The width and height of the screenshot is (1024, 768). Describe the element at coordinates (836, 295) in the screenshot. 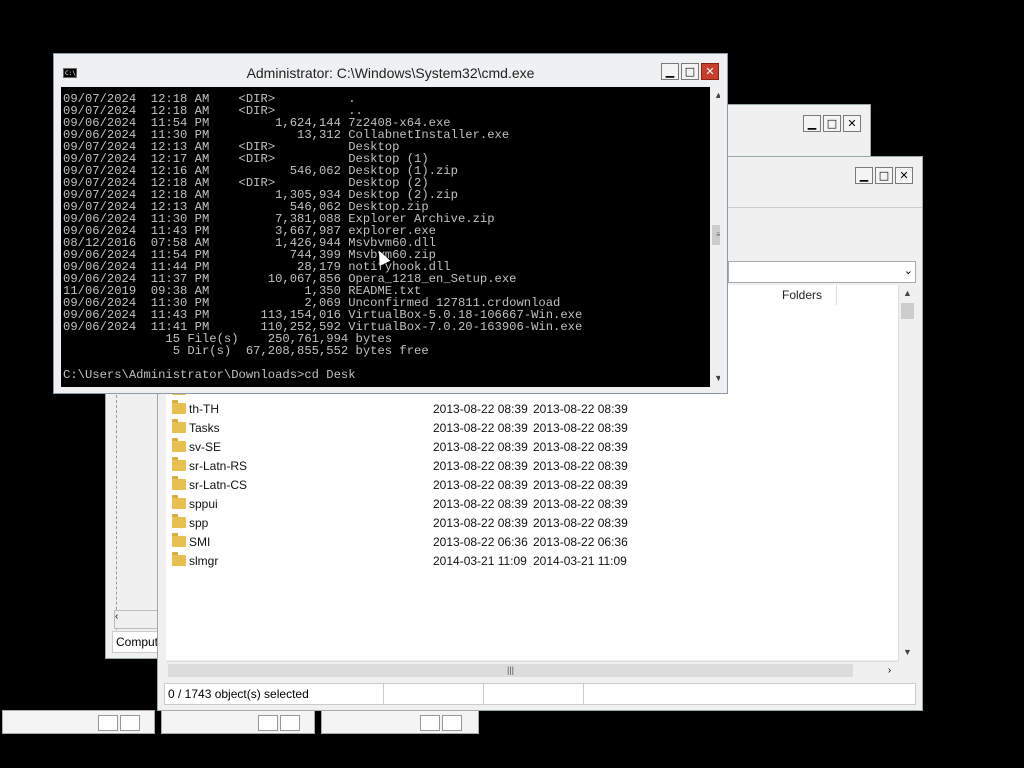

I see `column-separator` at that location.